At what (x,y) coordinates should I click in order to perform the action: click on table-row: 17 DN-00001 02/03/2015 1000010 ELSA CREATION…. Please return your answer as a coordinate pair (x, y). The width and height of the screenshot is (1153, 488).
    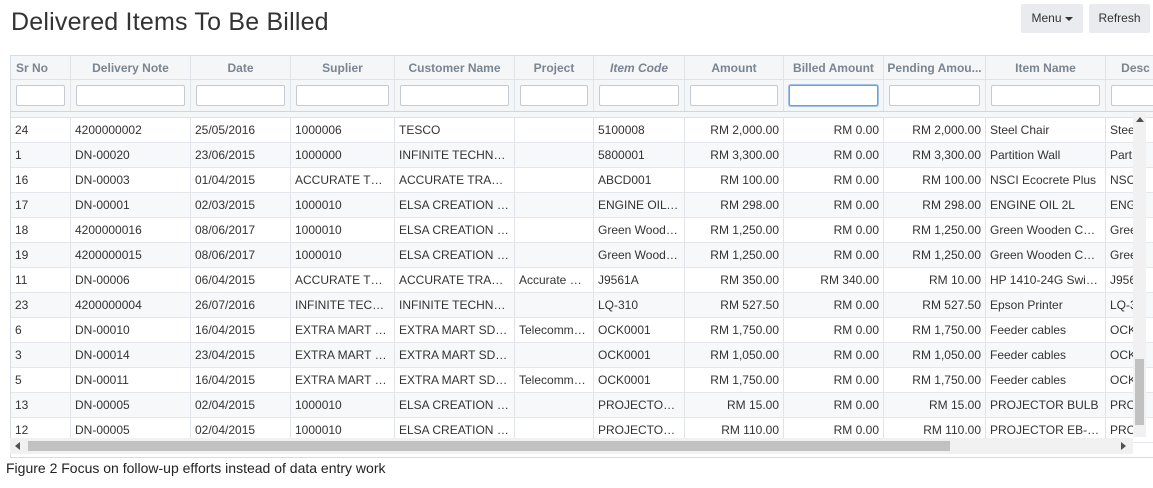
    Looking at the image, I should click on (582, 205).